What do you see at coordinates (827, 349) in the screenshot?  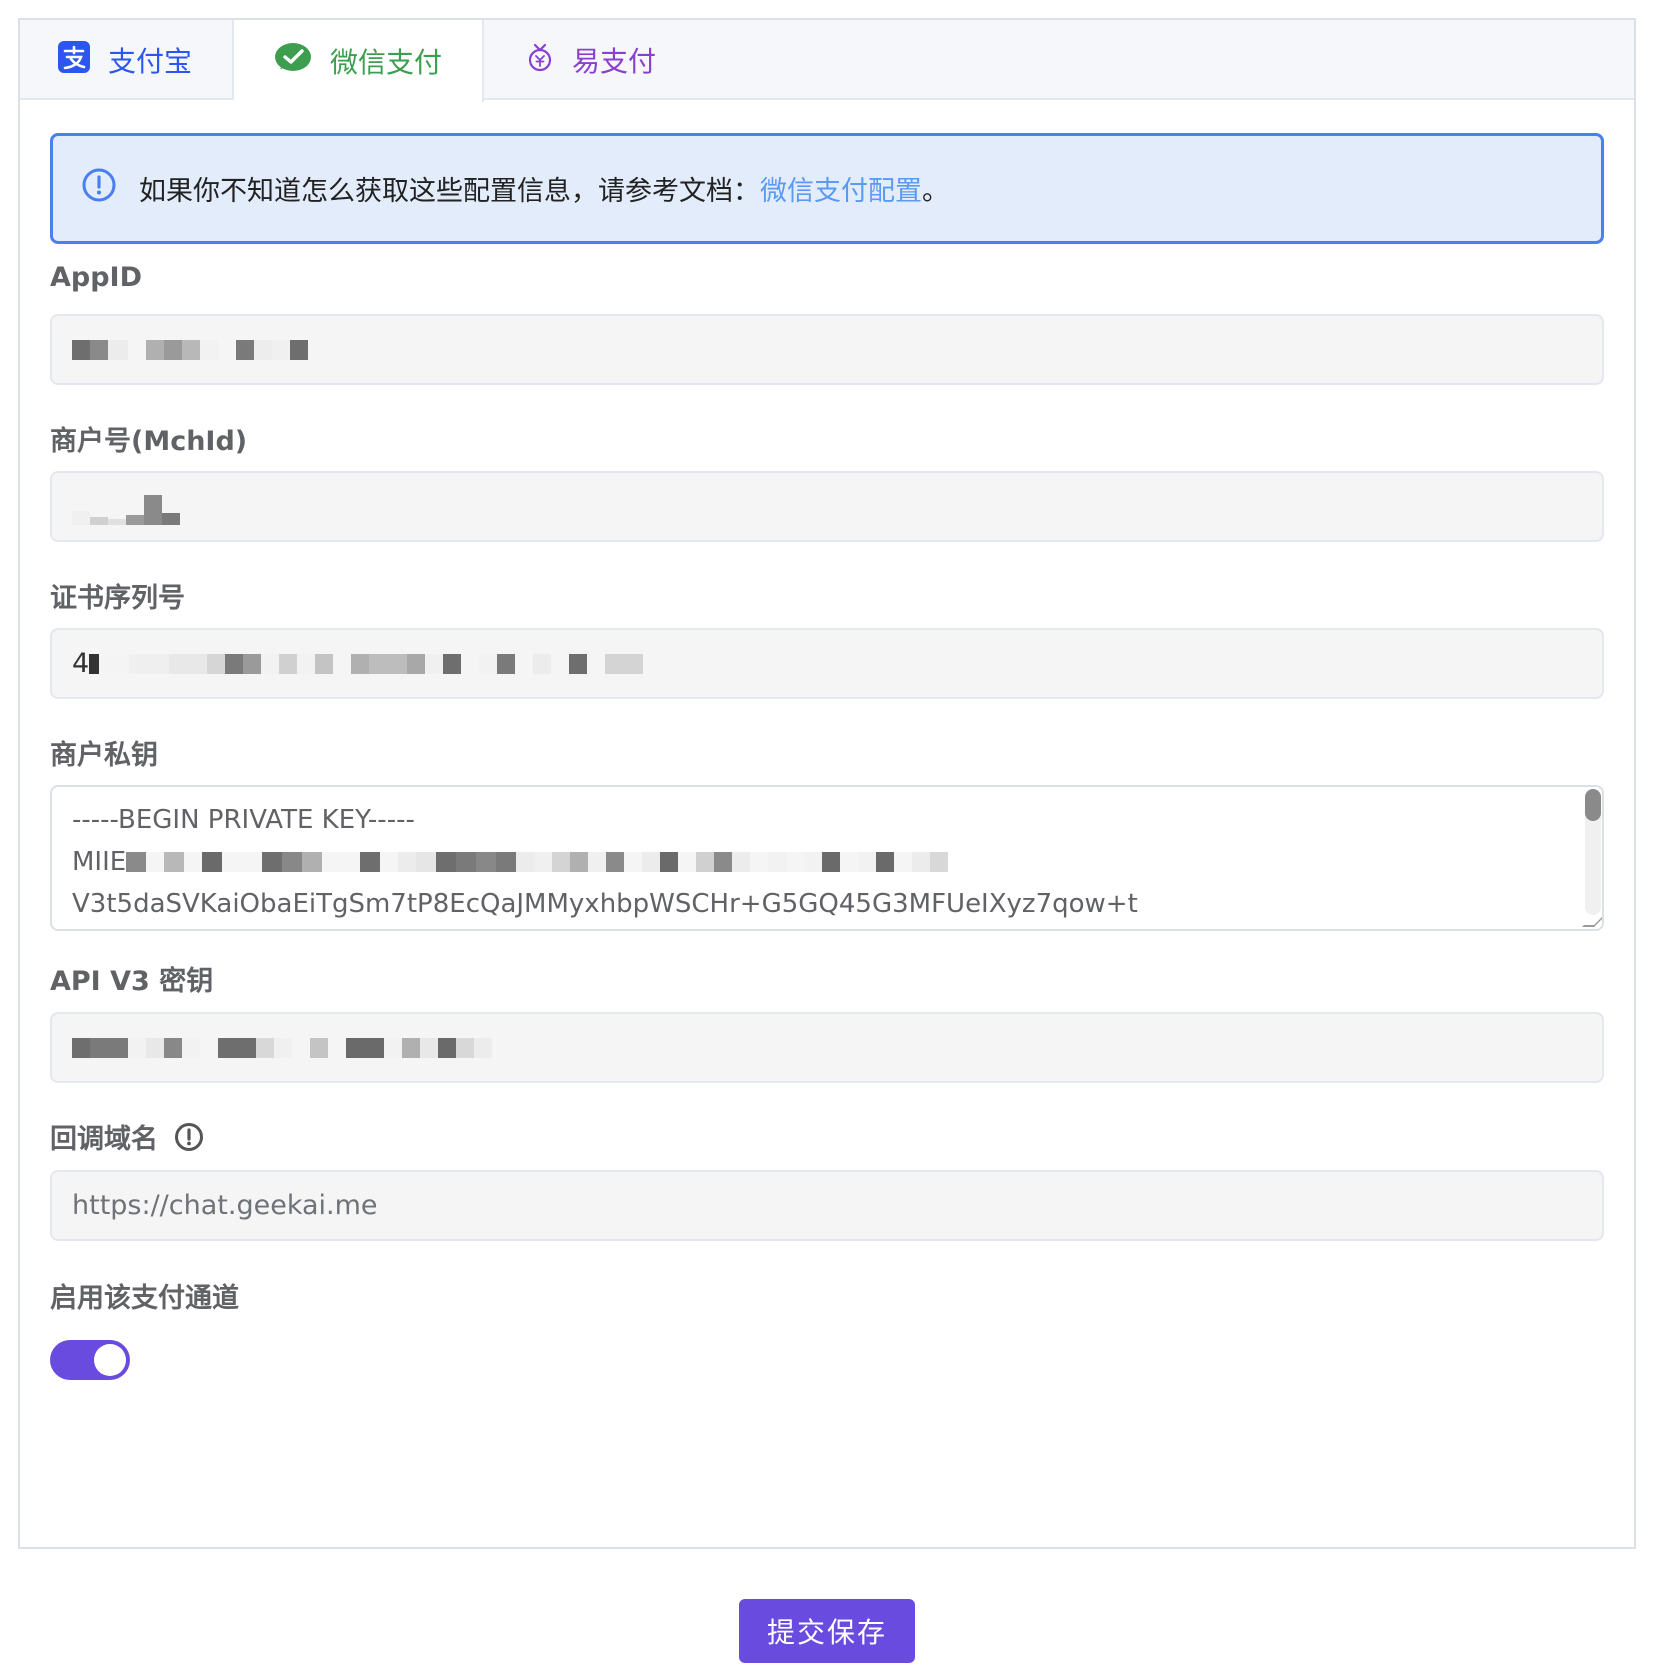 I see `appid-input` at bounding box center [827, 349].